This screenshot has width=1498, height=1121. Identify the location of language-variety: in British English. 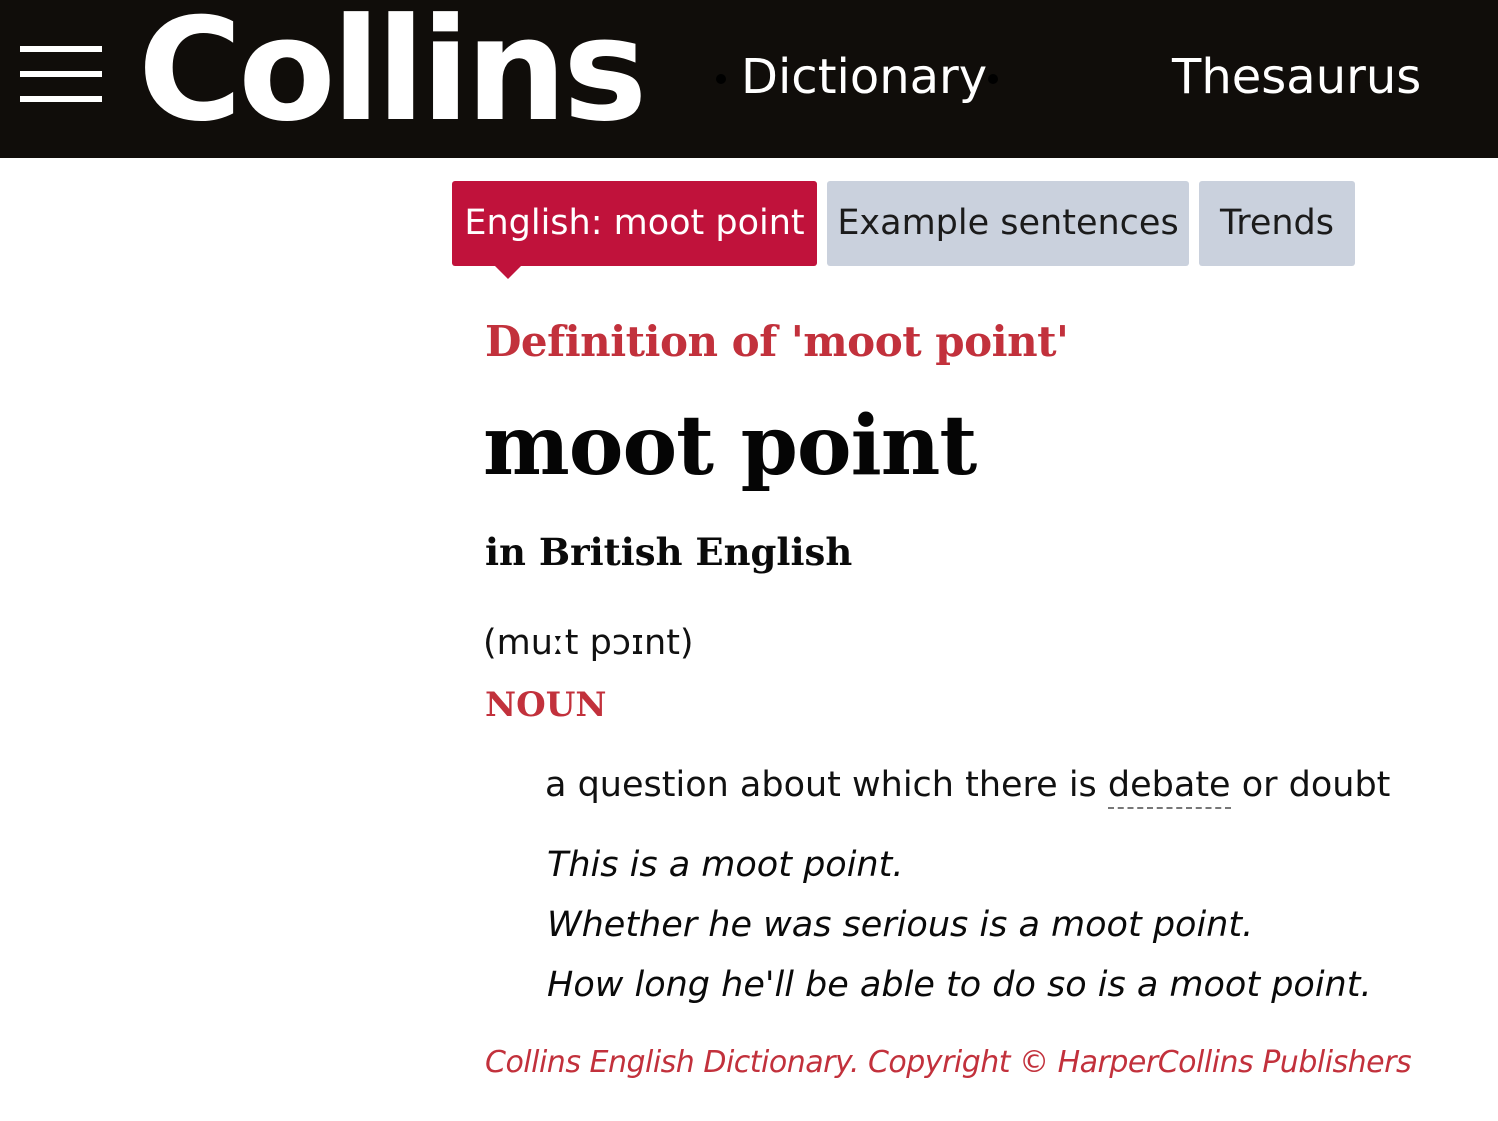
(669, 552).